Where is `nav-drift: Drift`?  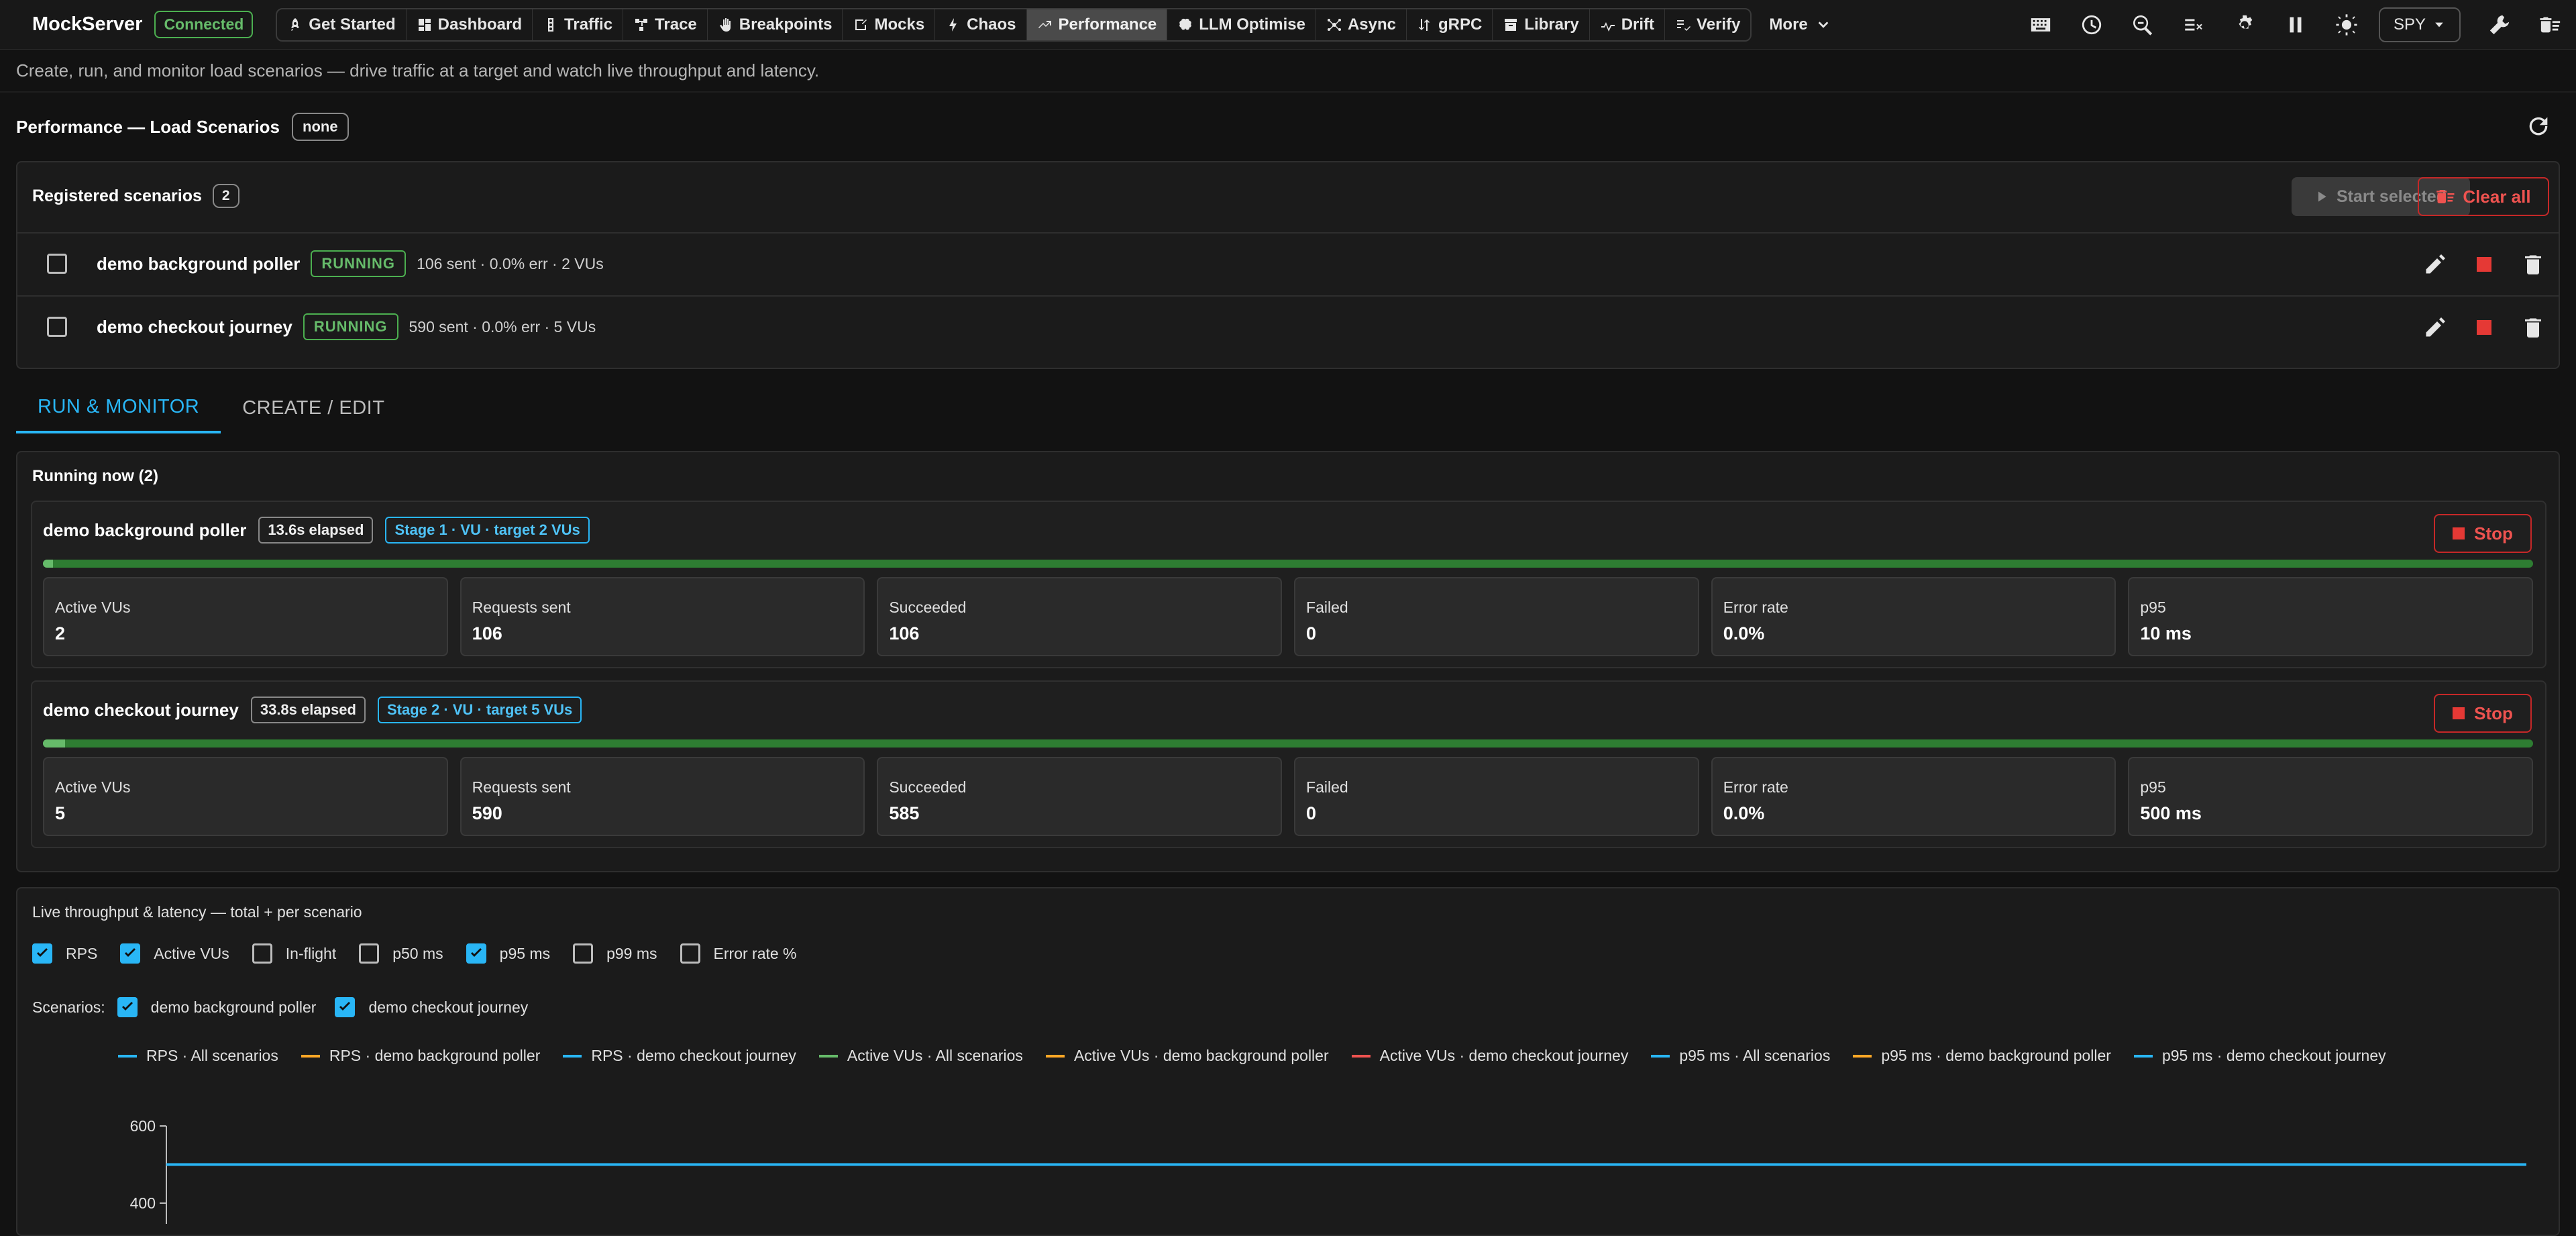
nav-drift: Drift is located at coordinates (1628, 24).